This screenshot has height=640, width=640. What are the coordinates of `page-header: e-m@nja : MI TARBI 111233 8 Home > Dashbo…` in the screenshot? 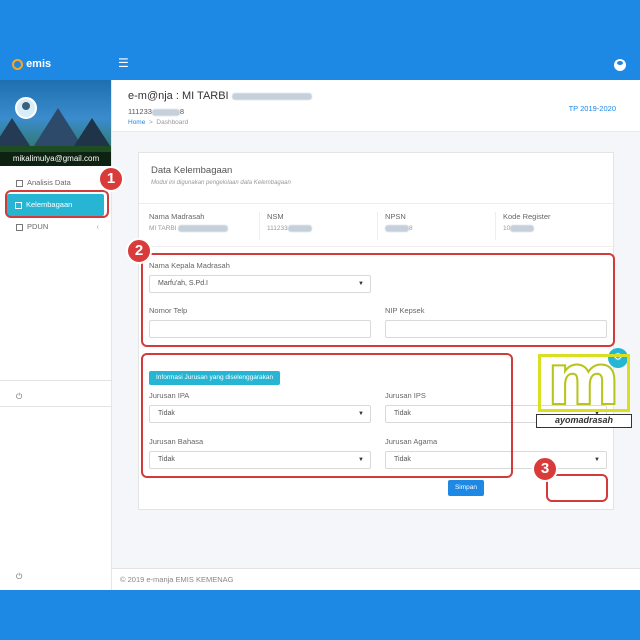 It's located at (376, 106).